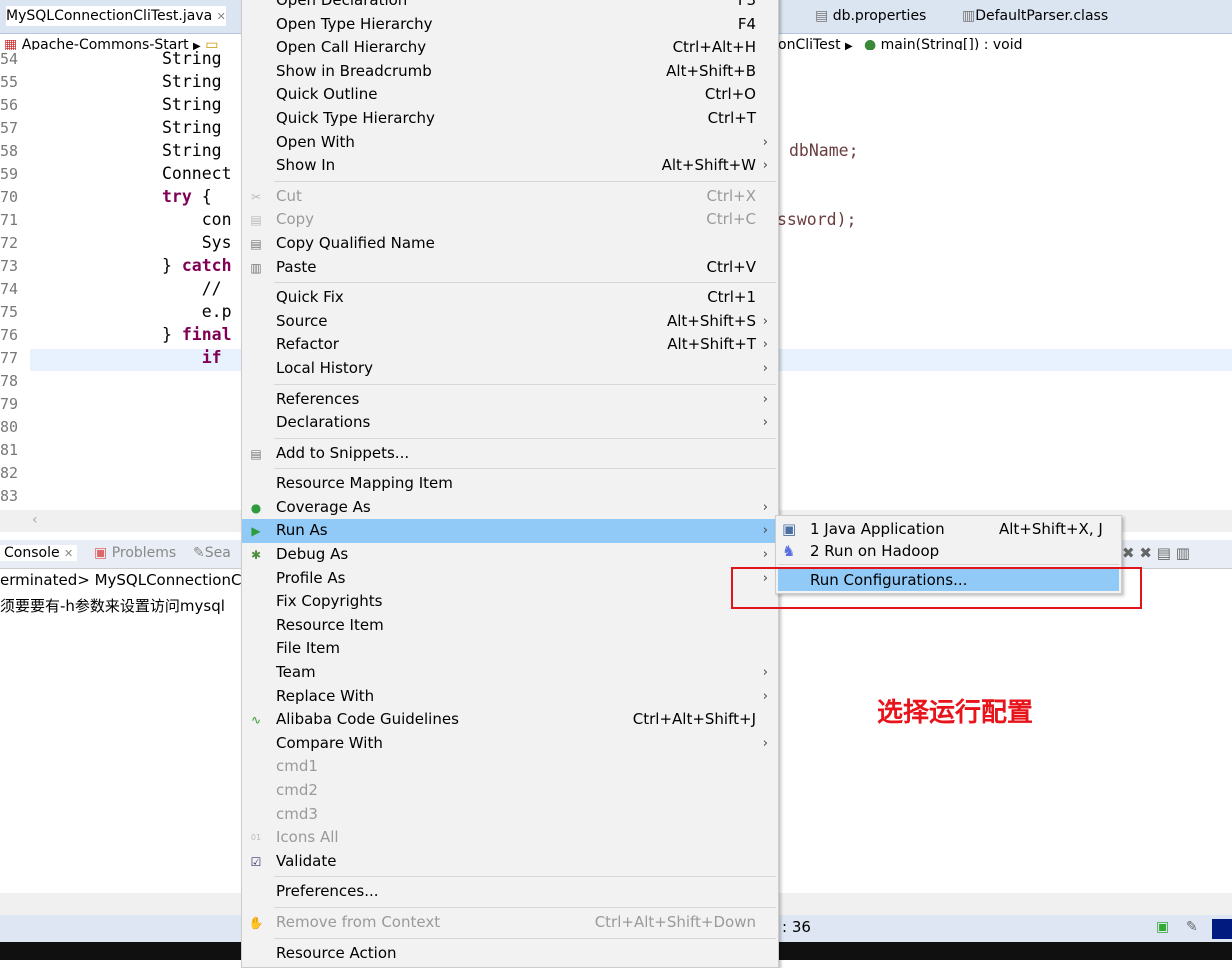 The image size is (1232, 968). What do you see at coordinates (708, 165) in the screenshot?
I see `menu-item-shortcut: Alt+Shift+W` at bounding box center [708, 165].